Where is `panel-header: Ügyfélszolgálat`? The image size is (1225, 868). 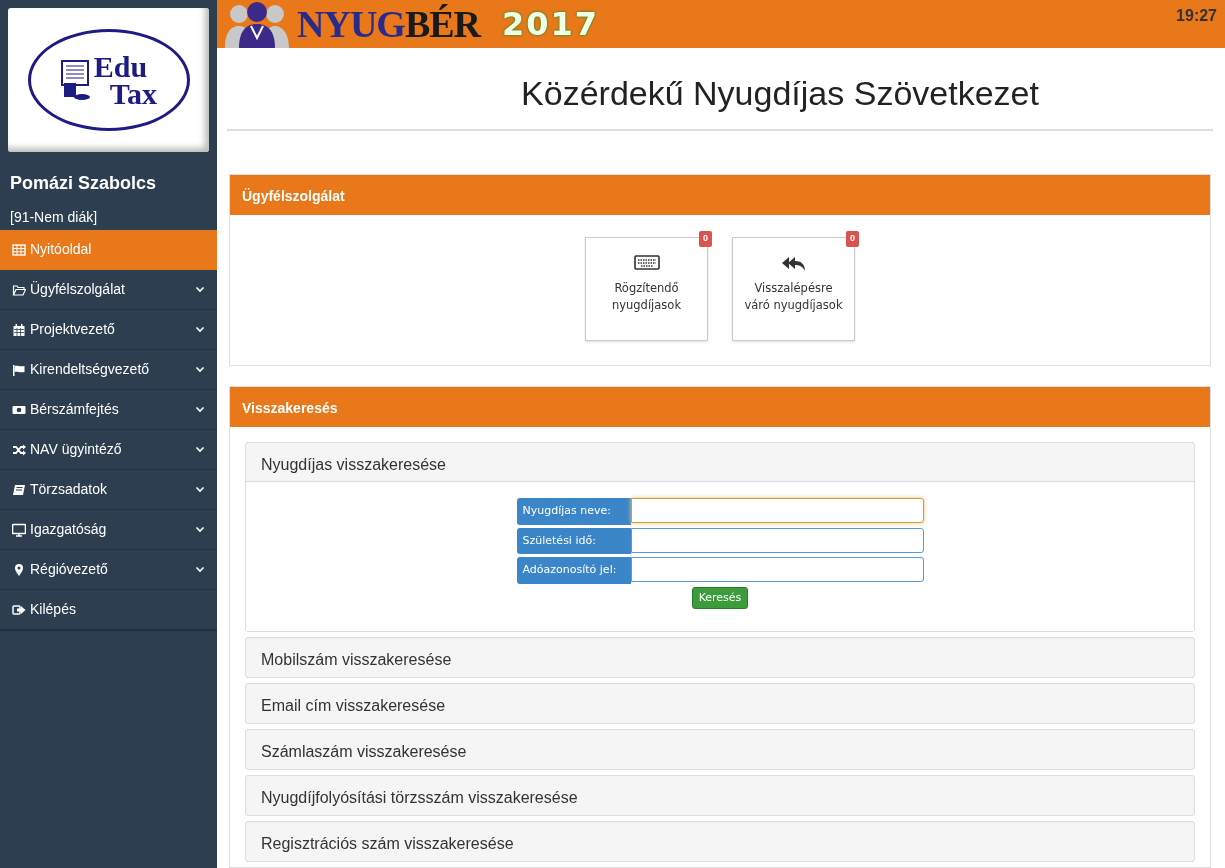 panel-header: Ügyfélszolgálat is located at coordinates (720, 195).